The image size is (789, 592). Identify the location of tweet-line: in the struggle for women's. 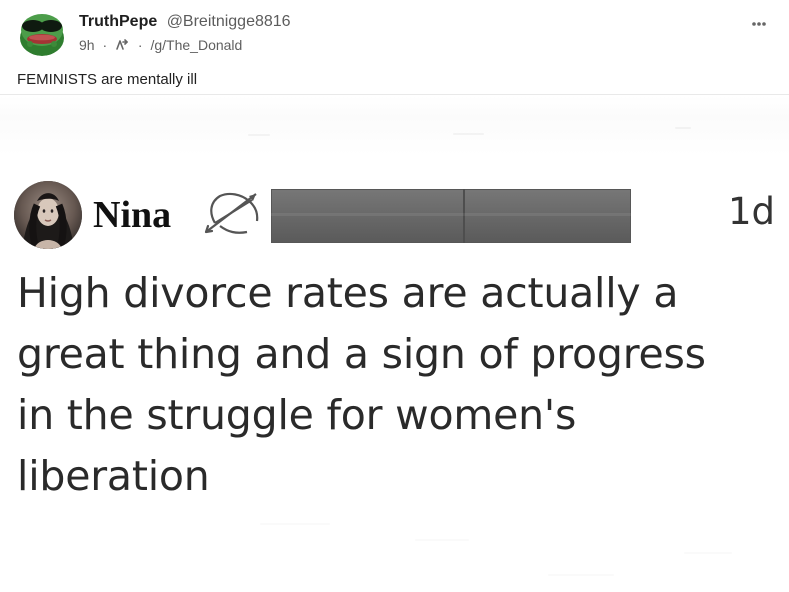
(297, 415).